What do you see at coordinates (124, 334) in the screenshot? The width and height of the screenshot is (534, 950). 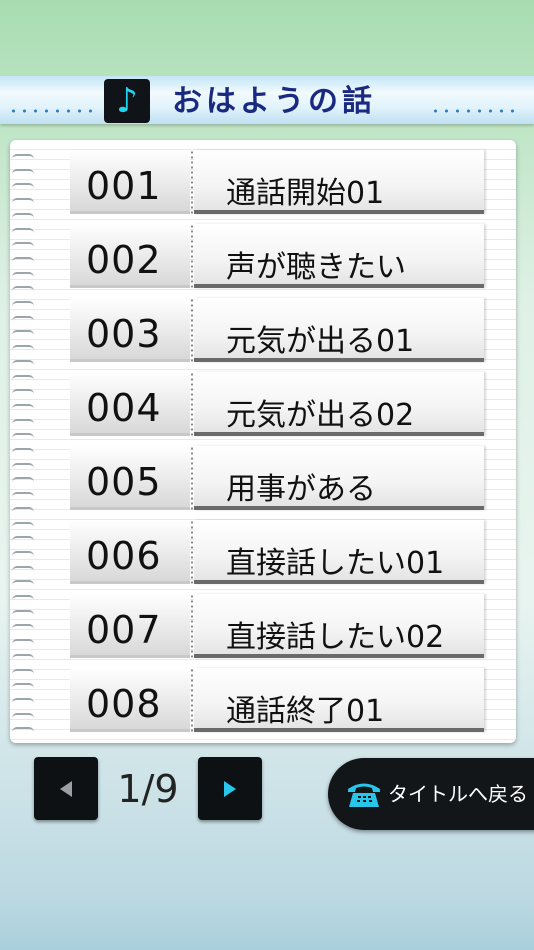 I see `list-item-number: 003` at bounding box center [124, 334].